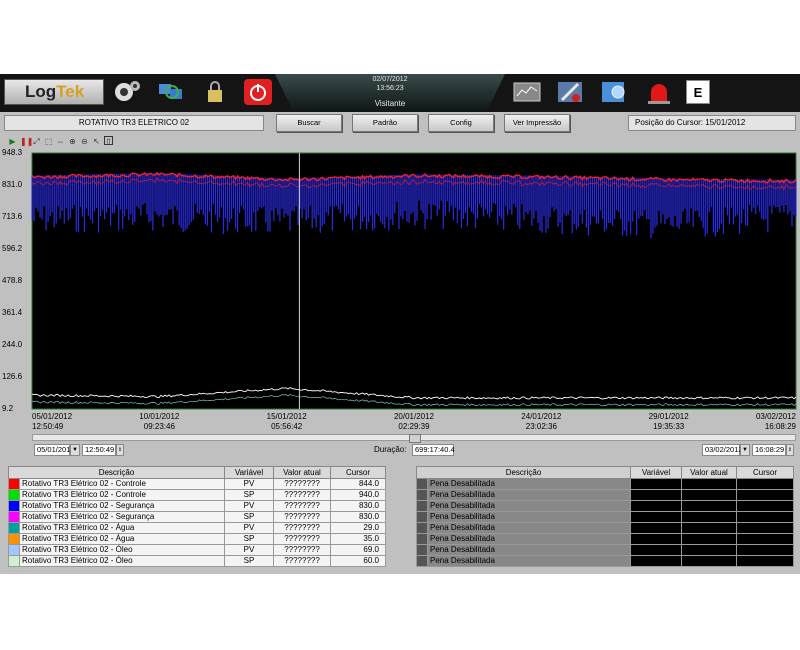  What do you see at coordinates (615, 92) in the screenshot?
I see `zoom-chart-icon` at bounding box center [615, 92].